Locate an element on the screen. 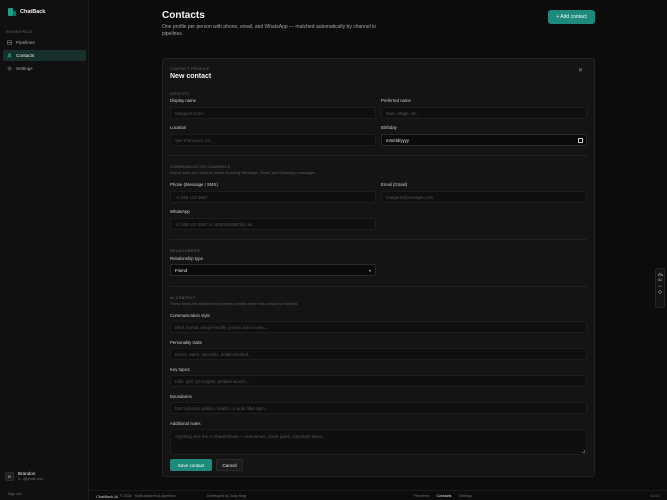 The height and width of the screenshot is (500, 667). section-relationship: RELATIONSHIP is located at coordinates (185, 251).